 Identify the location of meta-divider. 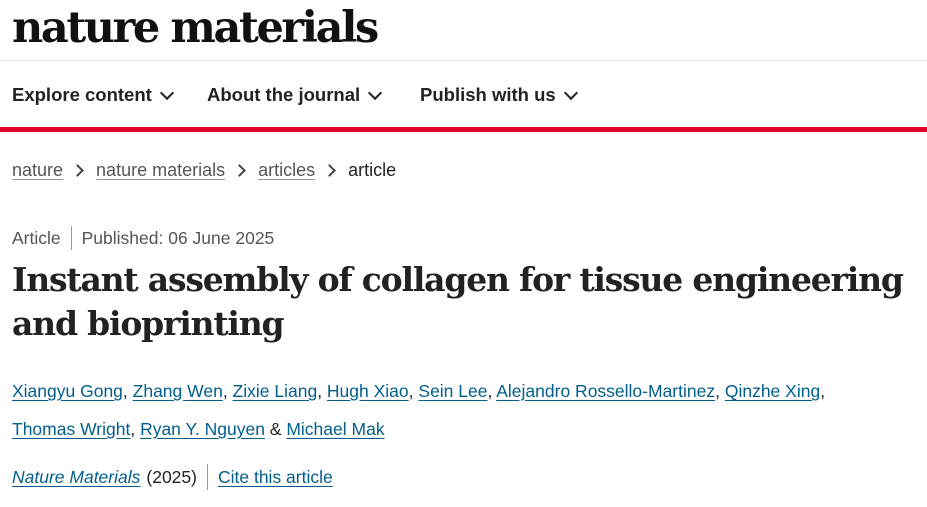
(71, 238).